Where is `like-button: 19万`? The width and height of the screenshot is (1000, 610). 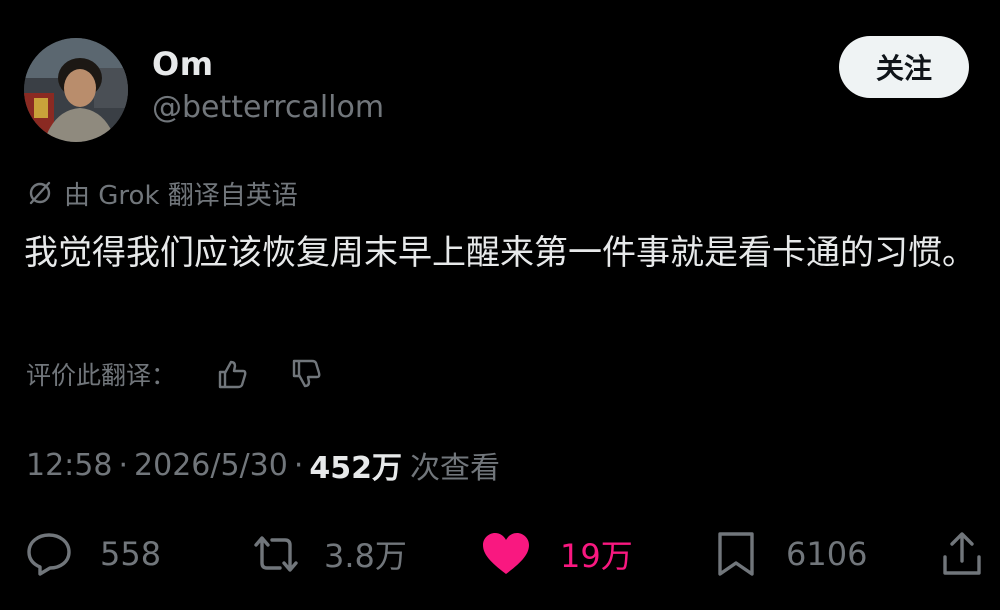 like-button: 19万 is located at coordinates (556, 554).